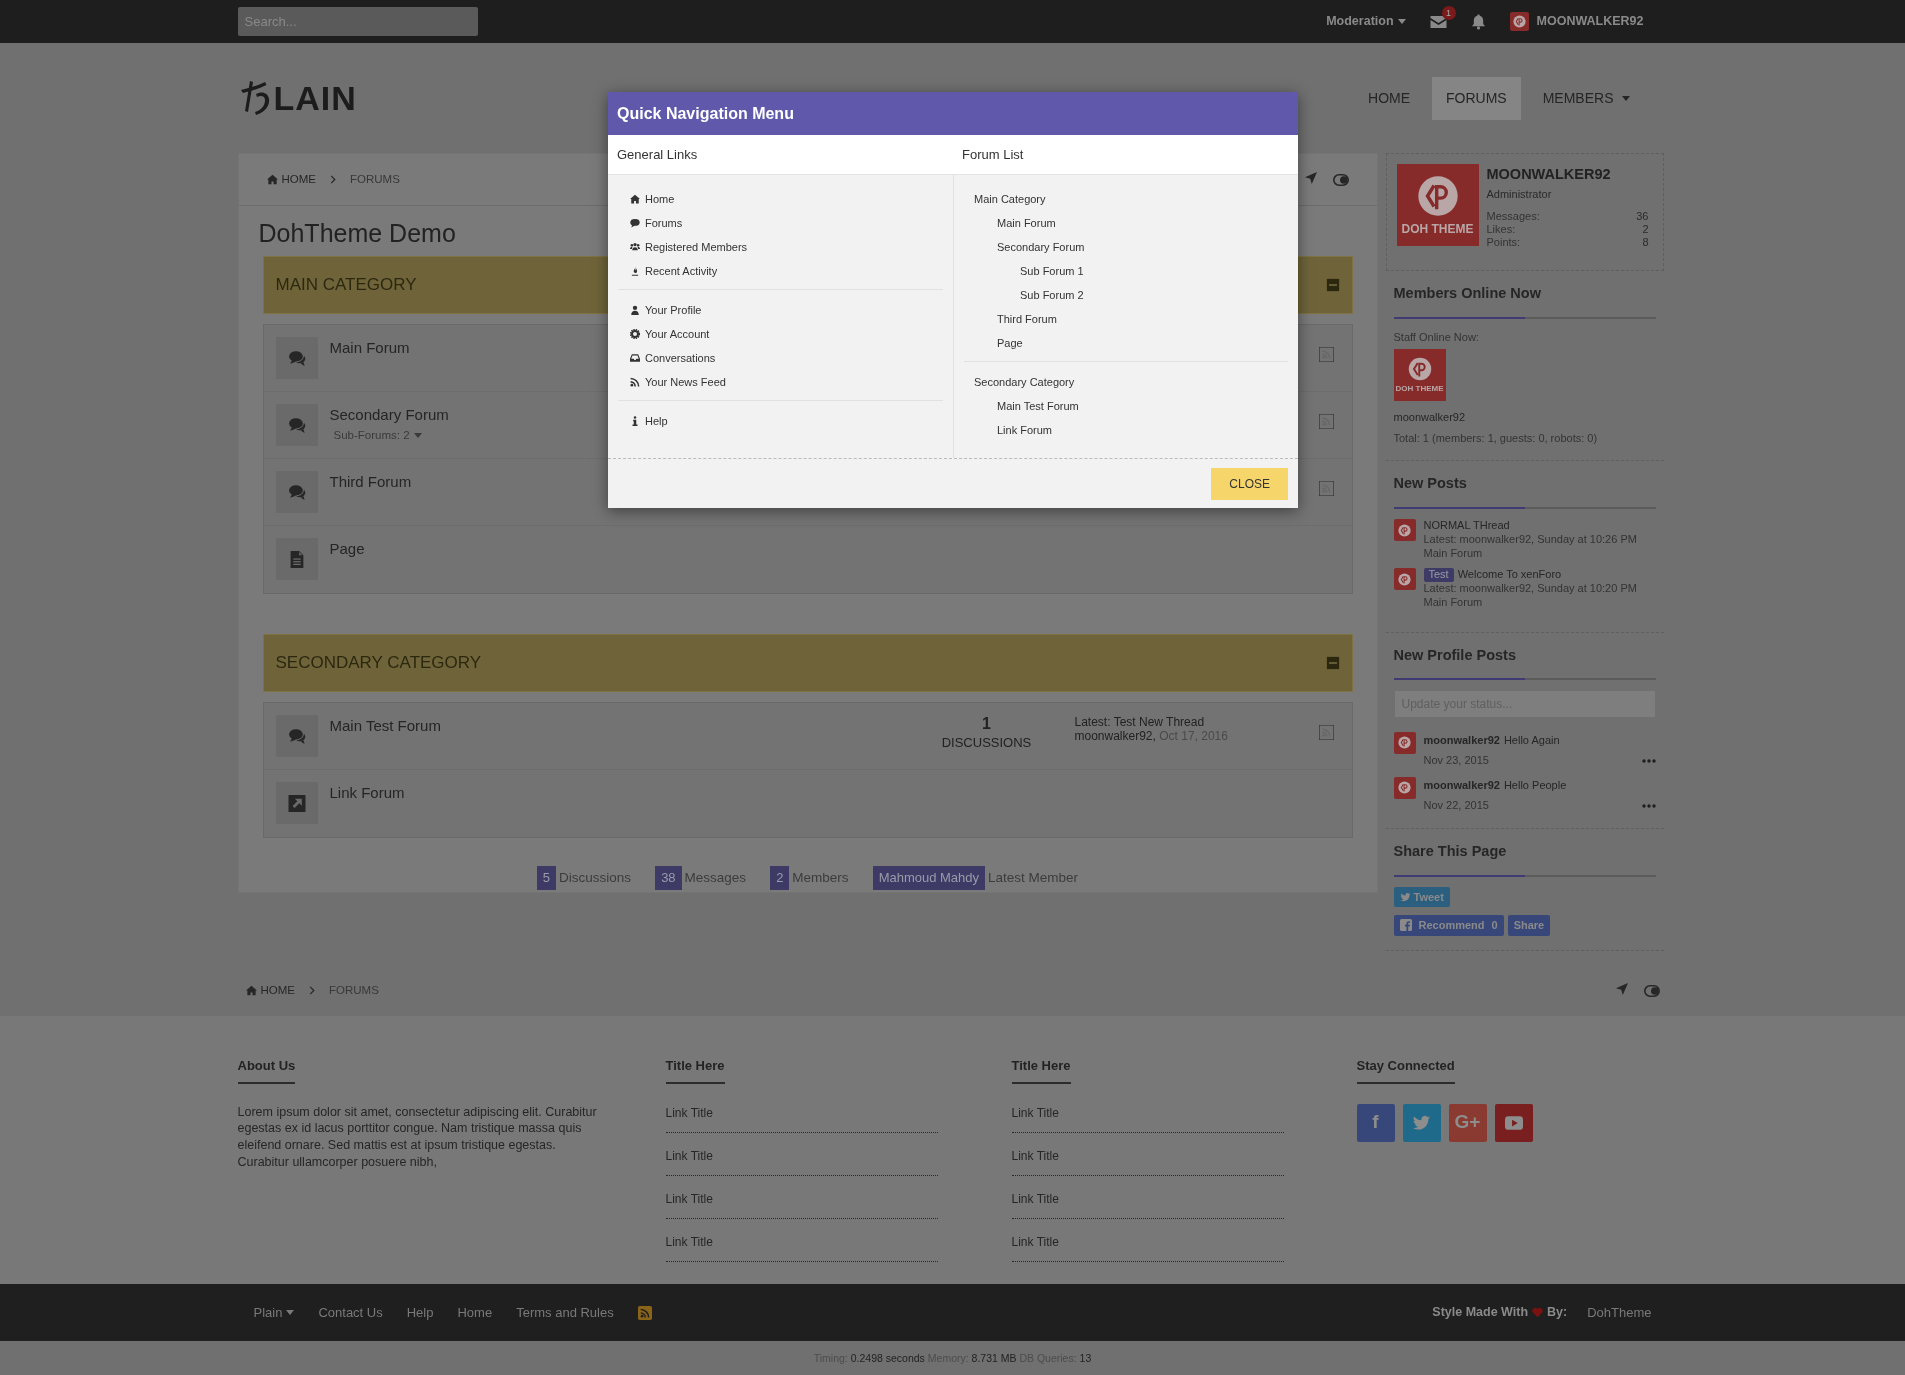  Describe the element at coordinates (420, 1312) in the screenshot. I see `footer-nav-link: Help` at that location.